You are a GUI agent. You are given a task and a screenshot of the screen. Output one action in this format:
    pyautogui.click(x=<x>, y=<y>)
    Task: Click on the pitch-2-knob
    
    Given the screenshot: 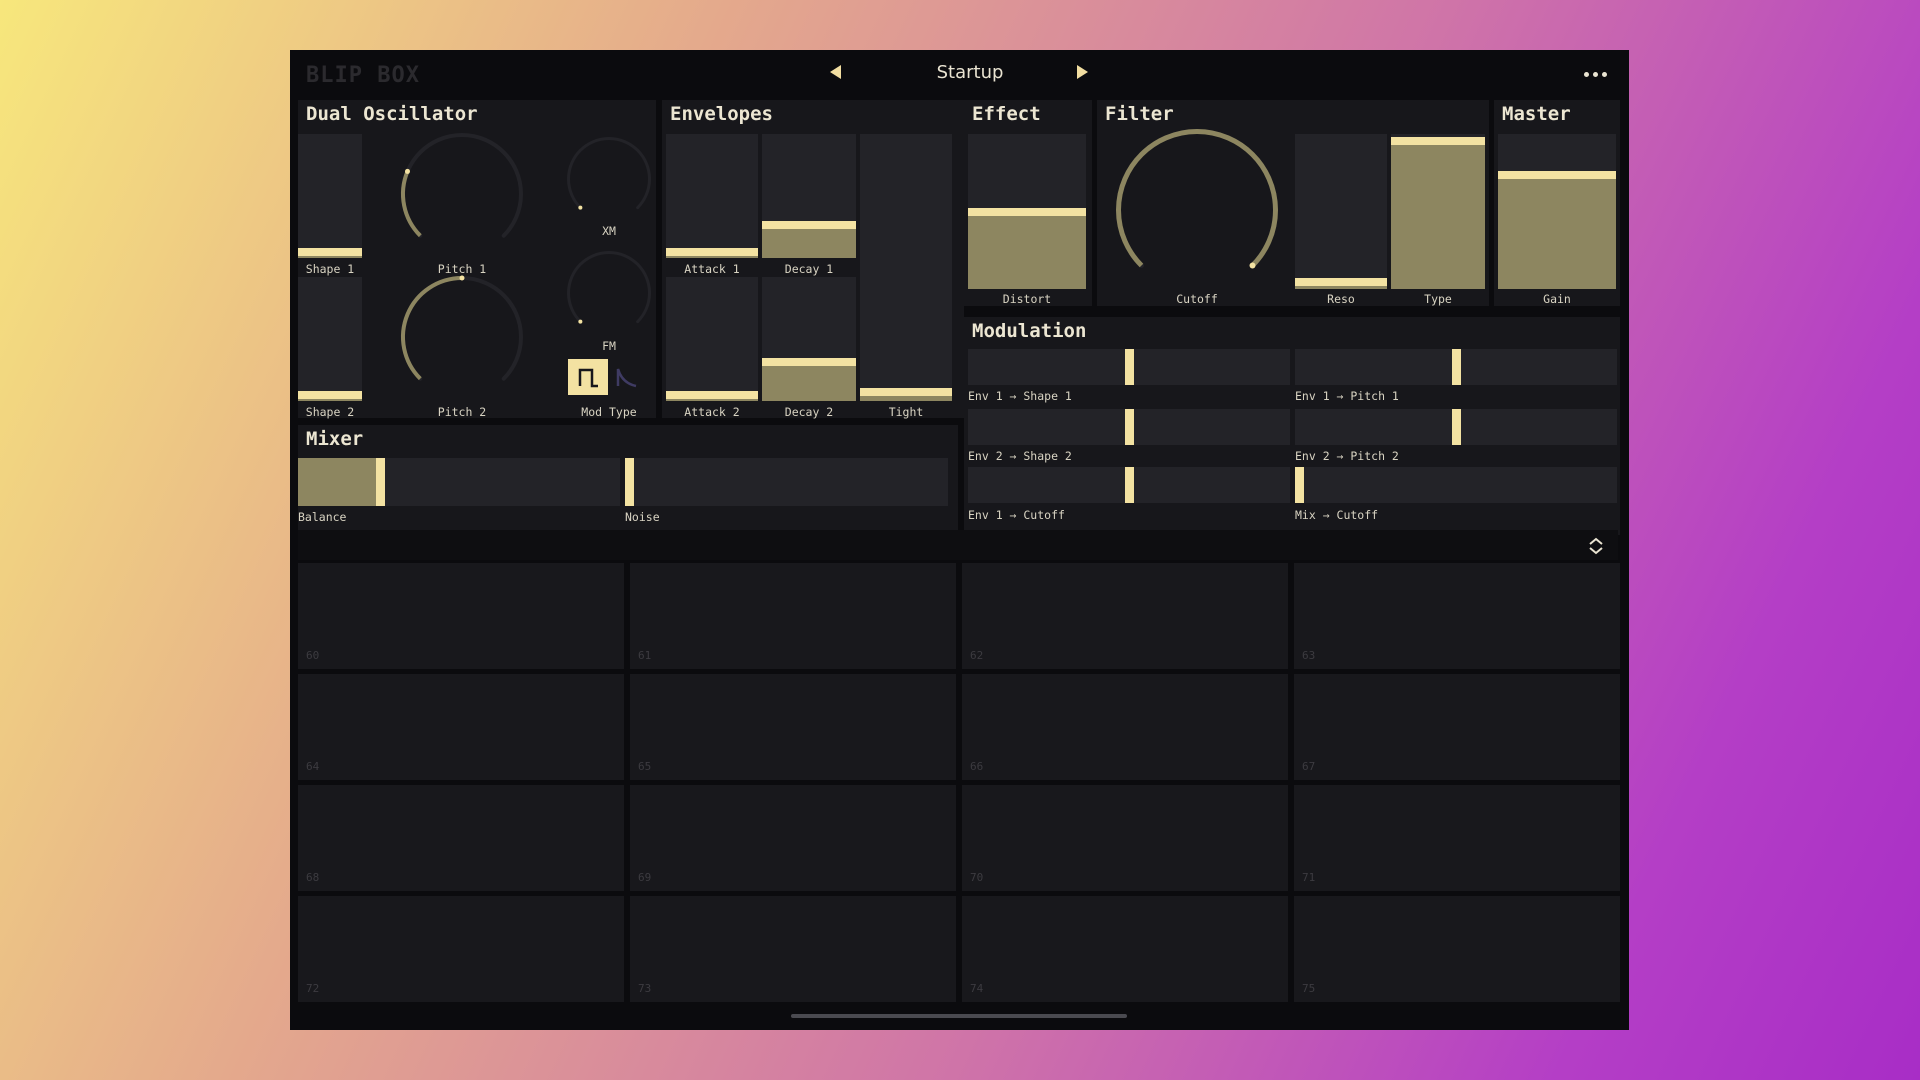 What is the action you would take?
    pyautogui.click(x=462, y=337)
    